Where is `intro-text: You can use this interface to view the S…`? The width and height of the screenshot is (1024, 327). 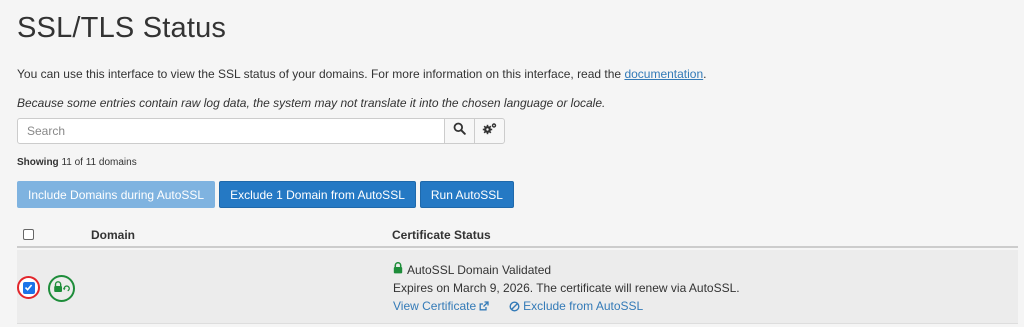
intro-text: You can use this interface to view the S… is located at coordinates (362, 74).